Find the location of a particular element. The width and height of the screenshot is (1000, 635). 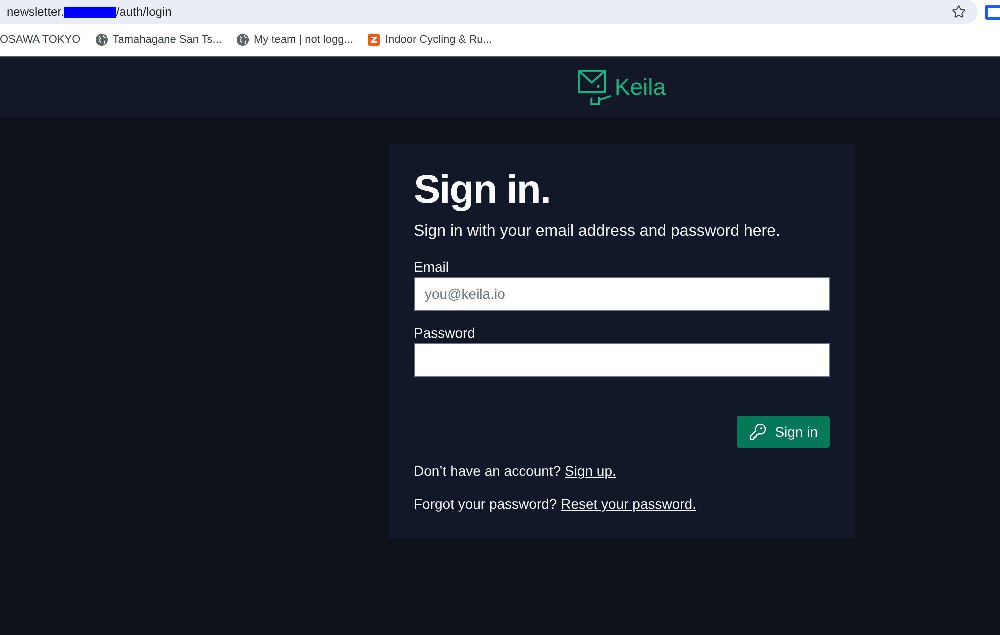

logo-text: Keila is located at coordinates (640, 87).